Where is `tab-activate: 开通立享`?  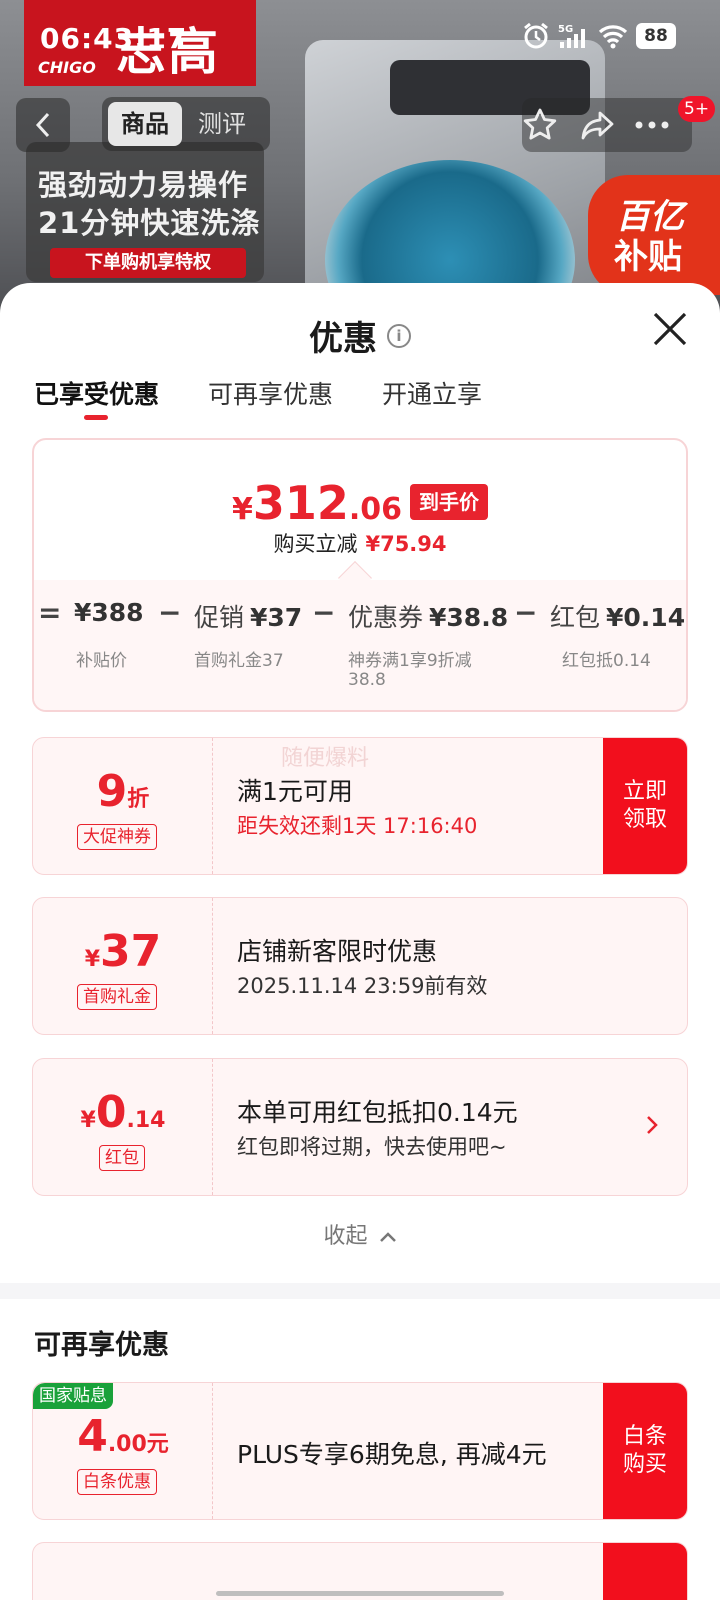
tab-activate: 开通立享 is located at coordinates (432, 393).